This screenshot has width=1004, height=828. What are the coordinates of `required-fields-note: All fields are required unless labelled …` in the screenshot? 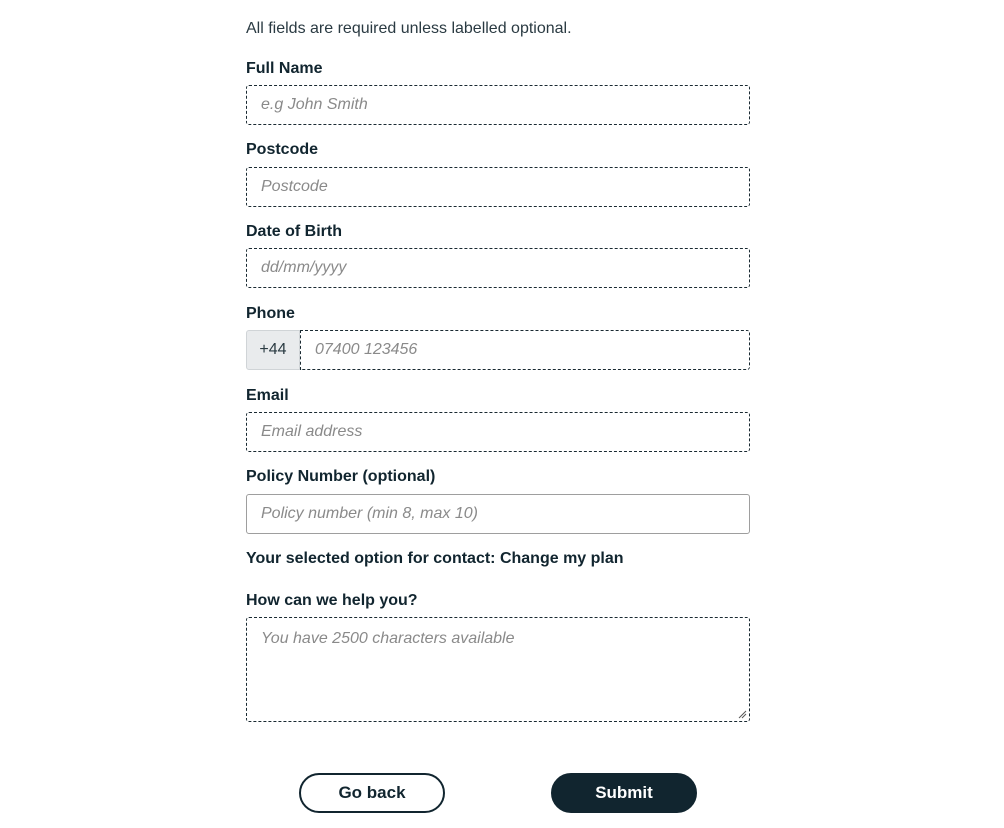 It's located at (409, 28).